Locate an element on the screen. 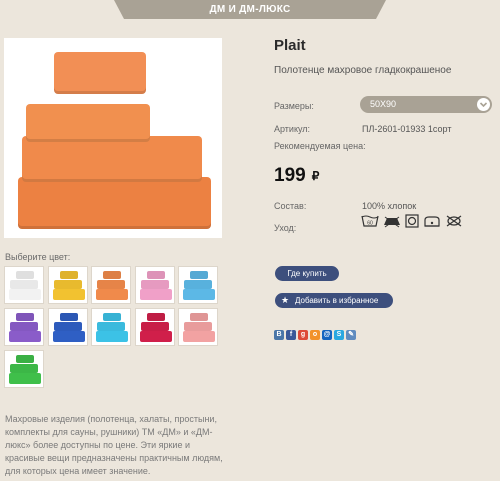 The image size is (500, 481). wash-60-icon: 60 is located at coordinates (370, 221).